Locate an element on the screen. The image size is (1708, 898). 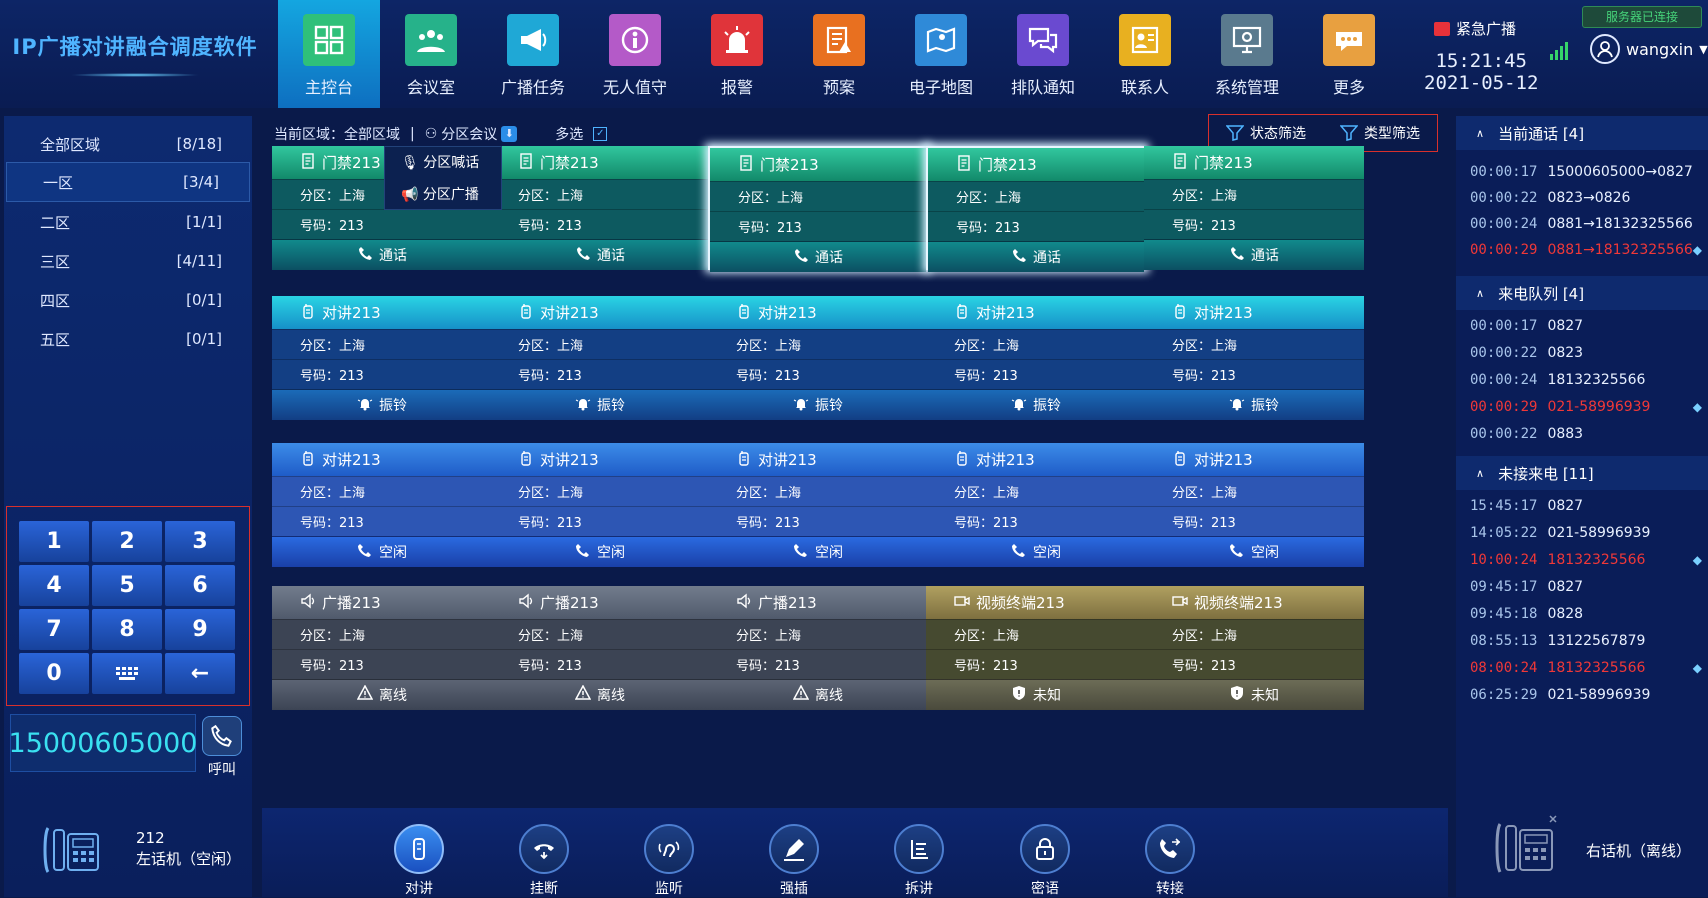
nav-item-more: 更多 is located at coordinates (1349, 54).